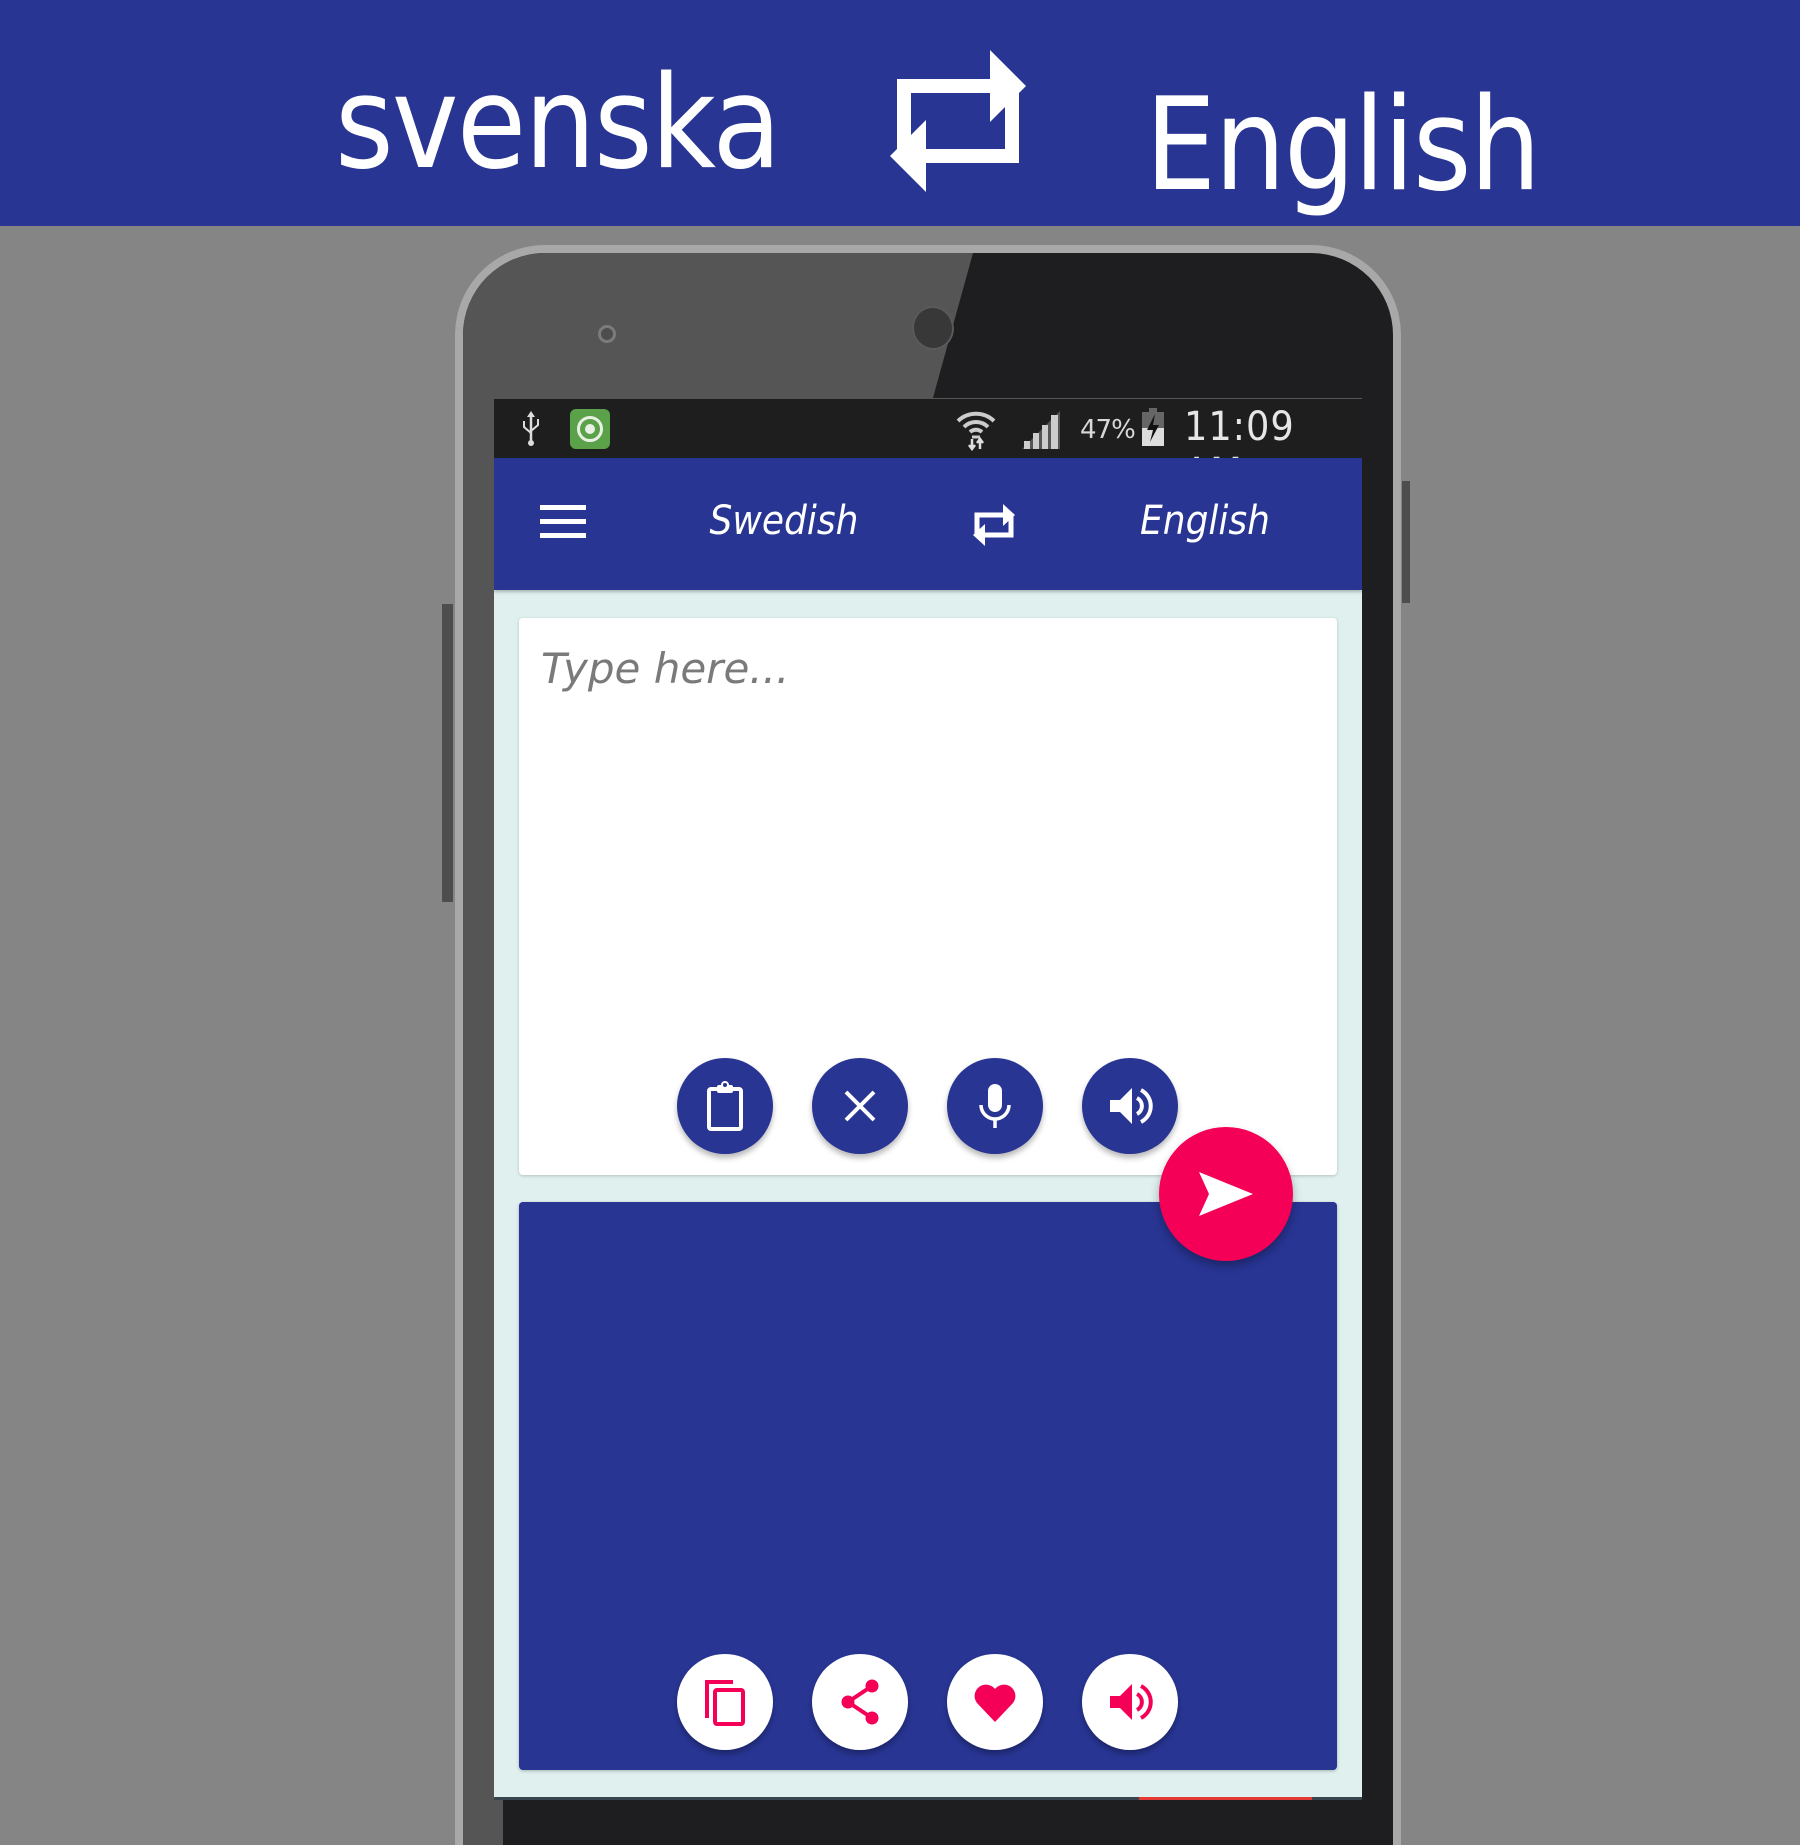 The image size is (1800, 1845). Describe the element at coordinates (928, 447) in the screenshot. I see `status-bar: 47% 11:09 AM` at that location.